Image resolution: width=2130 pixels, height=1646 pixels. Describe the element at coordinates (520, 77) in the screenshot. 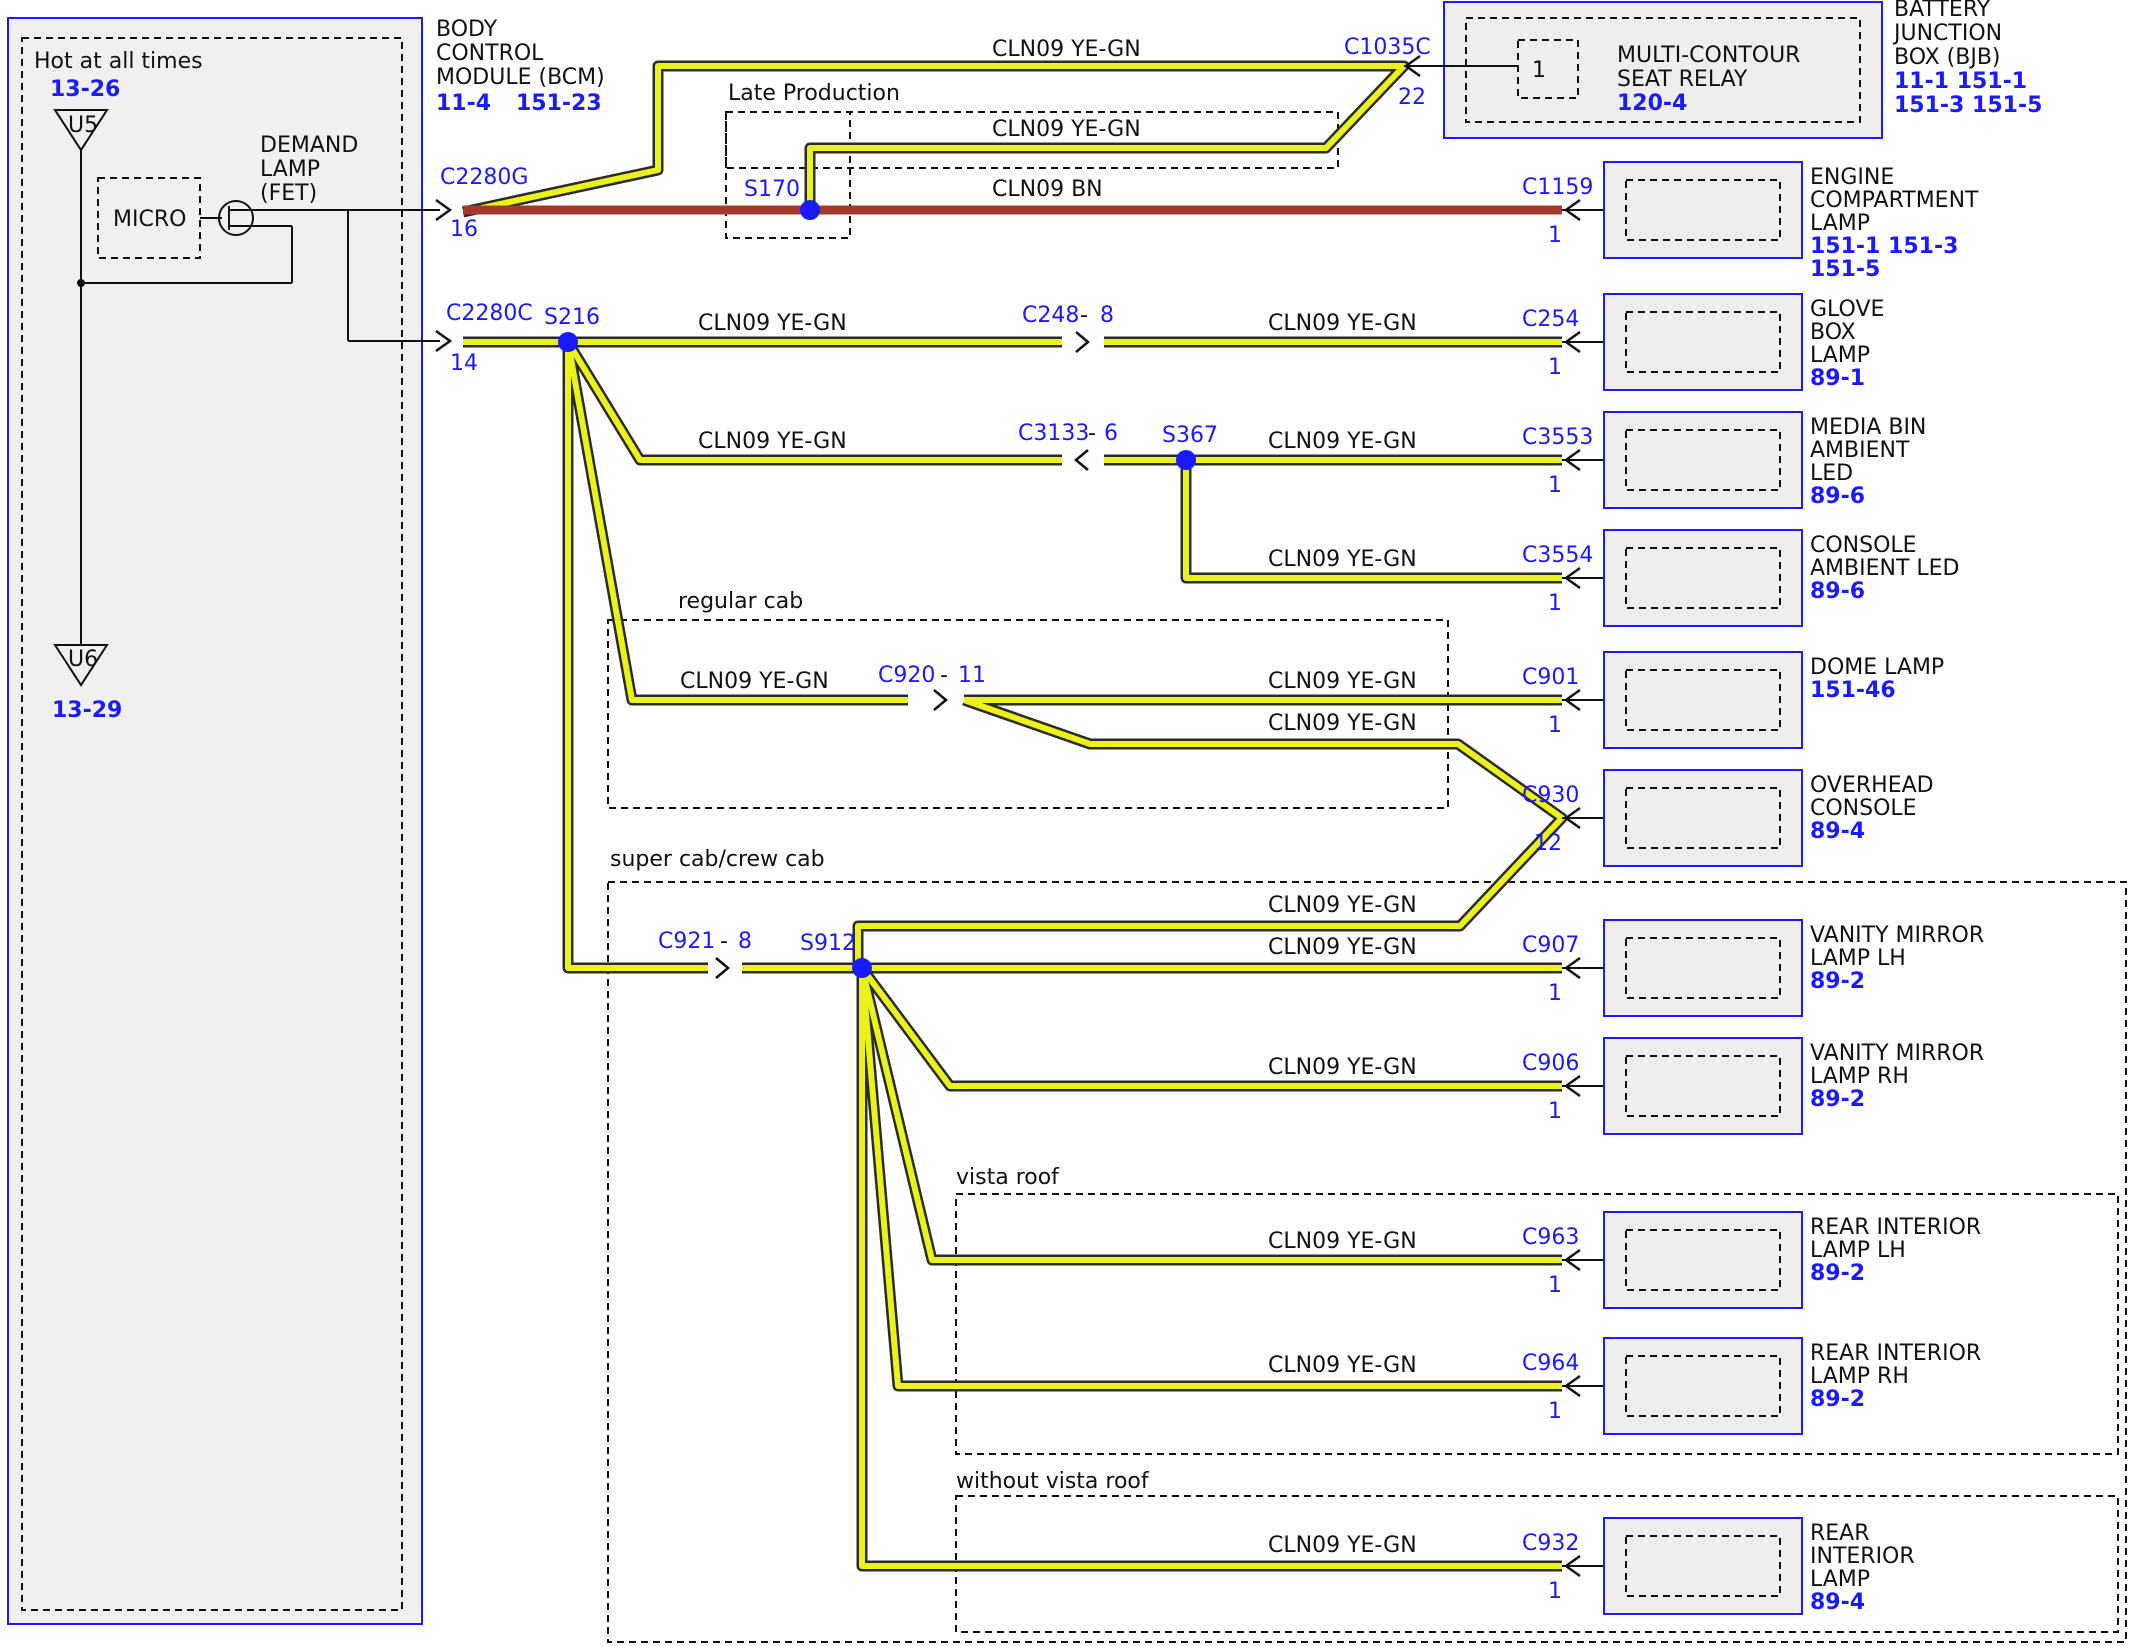

I see `bcm-title-3: MODULE (BCM)` at that location.